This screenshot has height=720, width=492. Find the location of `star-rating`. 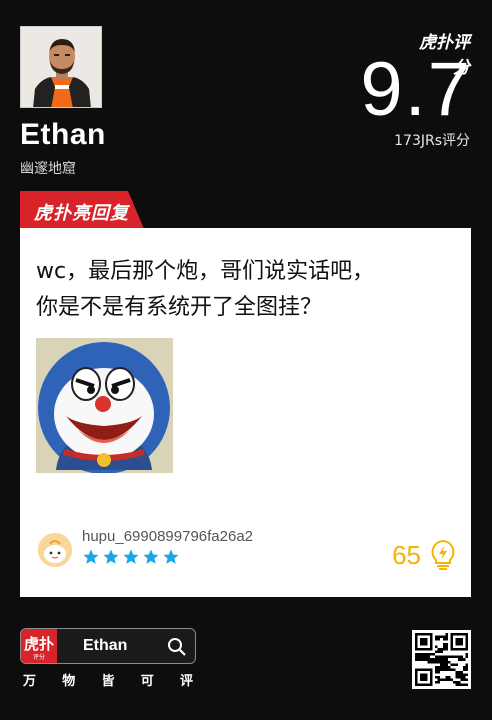

star-rating is located at coordinates (131, 557).